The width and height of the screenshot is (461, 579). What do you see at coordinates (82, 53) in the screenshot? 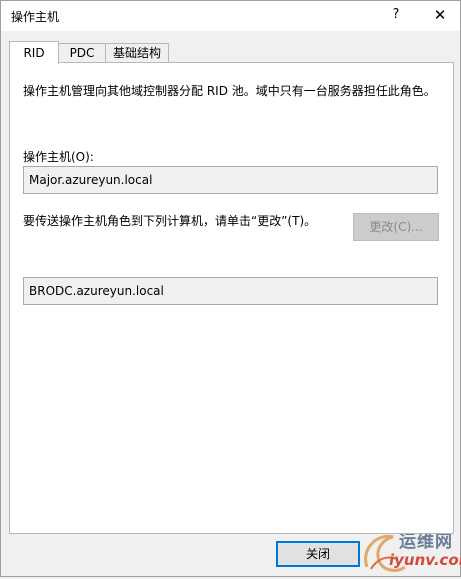
I see `tab-pdc: PDC` at bounding box center [82, 53].